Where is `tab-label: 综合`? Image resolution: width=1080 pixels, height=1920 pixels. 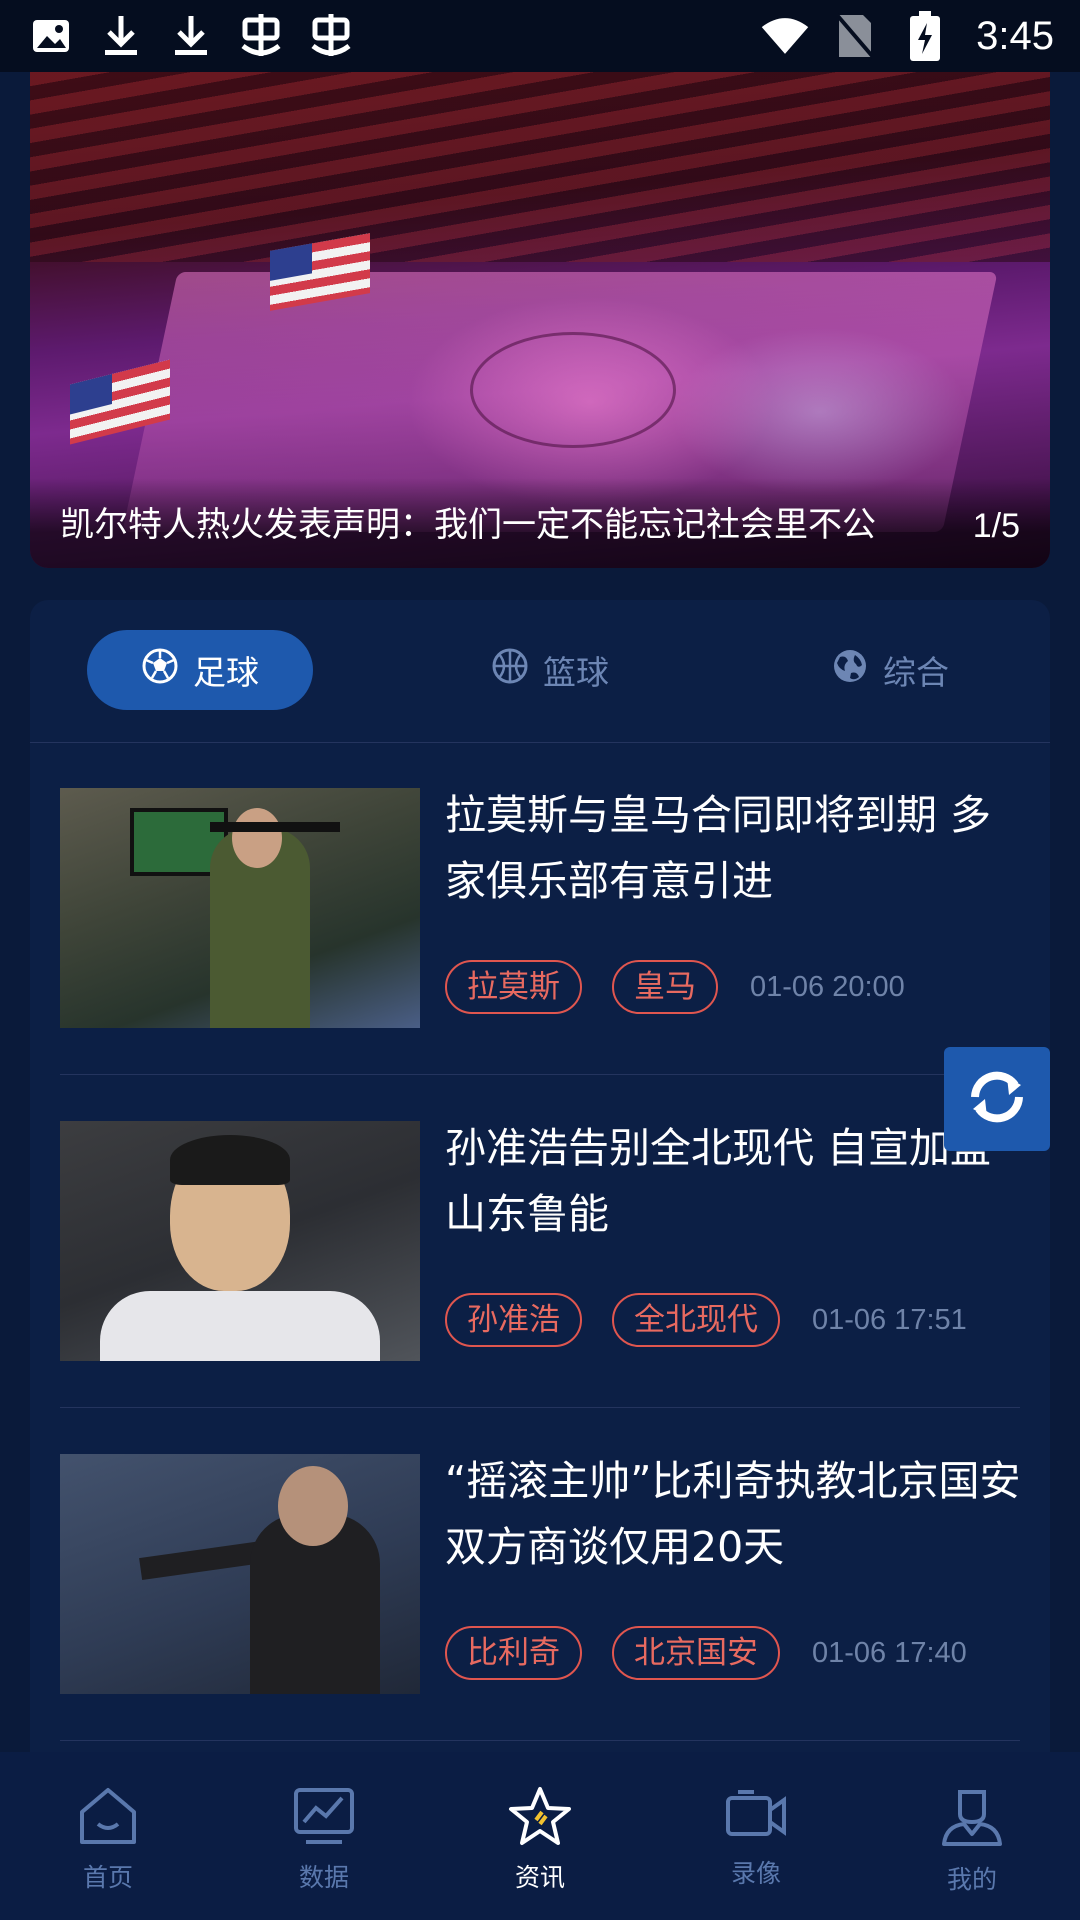 tab-label: 综合 is located at coordinates (916, 672).